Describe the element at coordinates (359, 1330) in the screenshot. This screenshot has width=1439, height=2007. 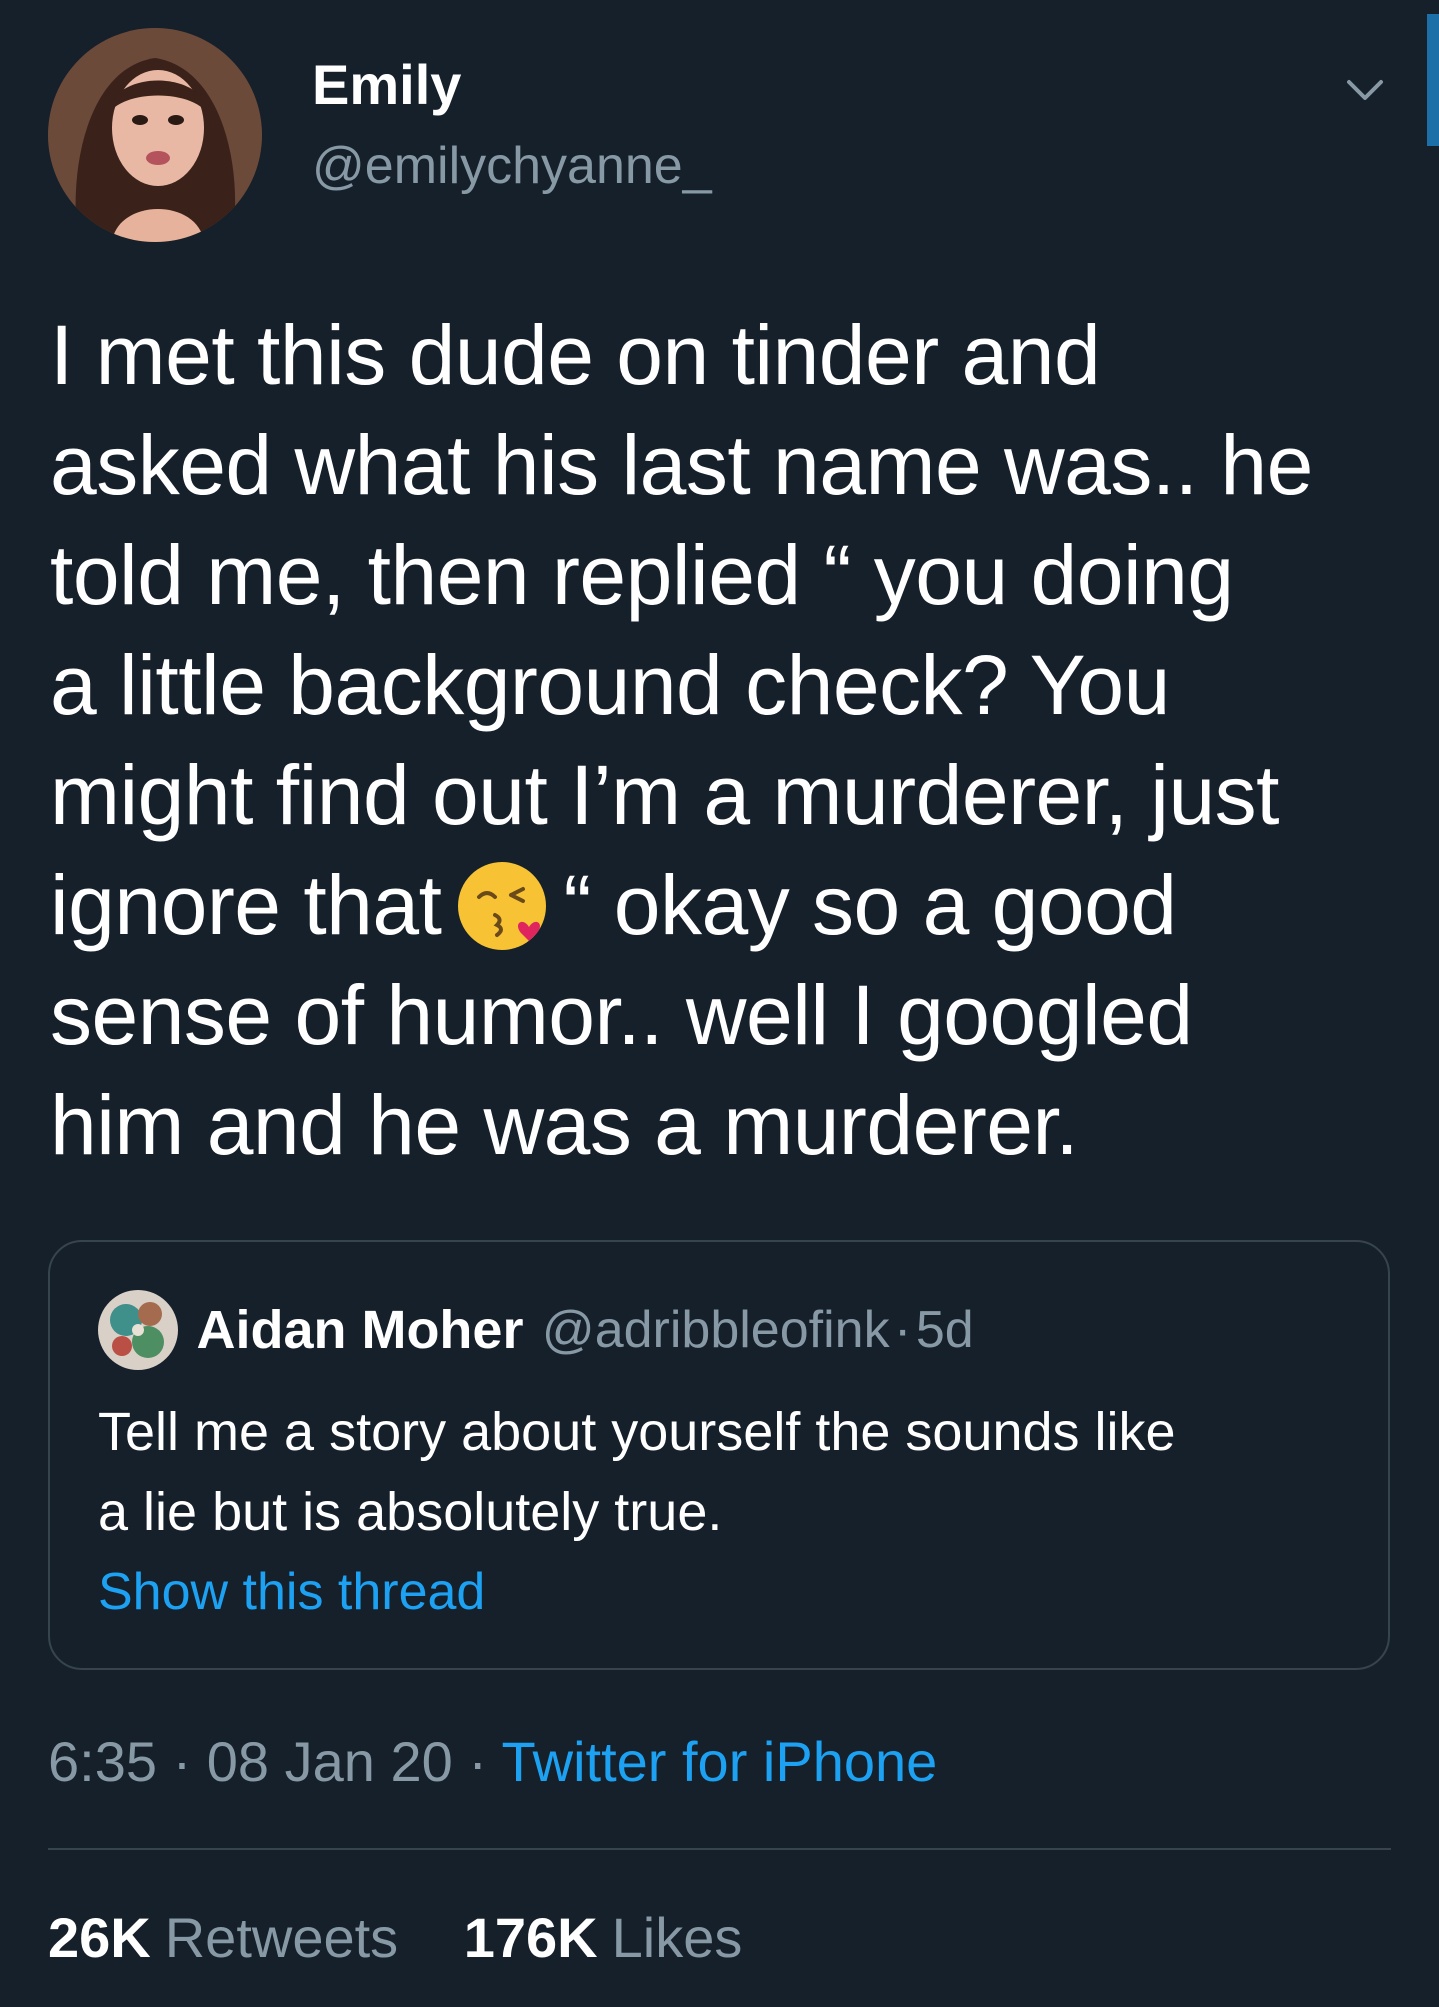
I see `quoted-author-display-name: Aidan Moher` at that location.